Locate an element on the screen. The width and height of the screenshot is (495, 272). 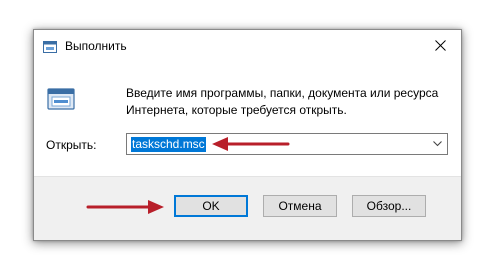
title-bar: Выполнить is located at coordinates (247, 45).